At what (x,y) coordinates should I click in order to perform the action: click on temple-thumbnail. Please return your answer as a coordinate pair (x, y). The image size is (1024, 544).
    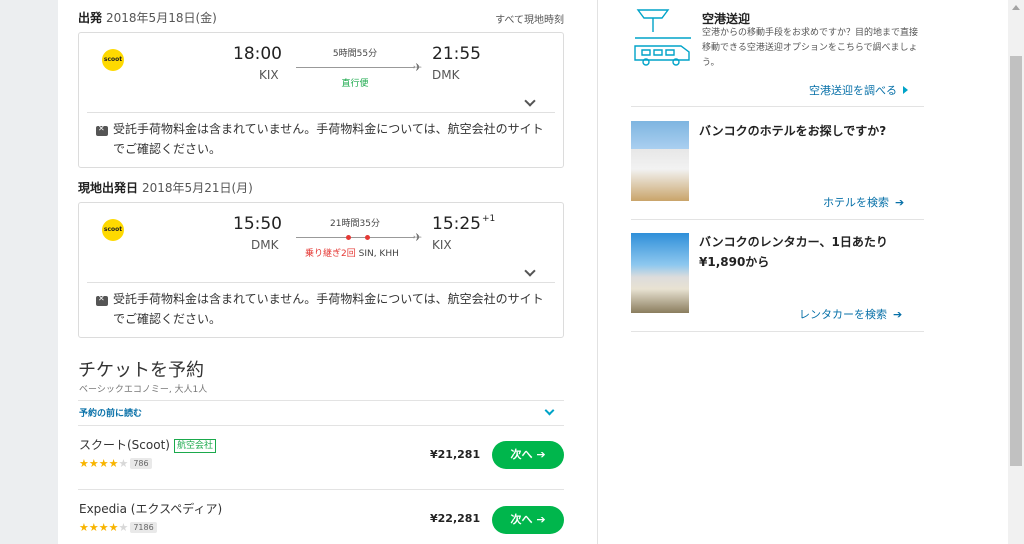
    Looking at the image, I should click on (660, 161).